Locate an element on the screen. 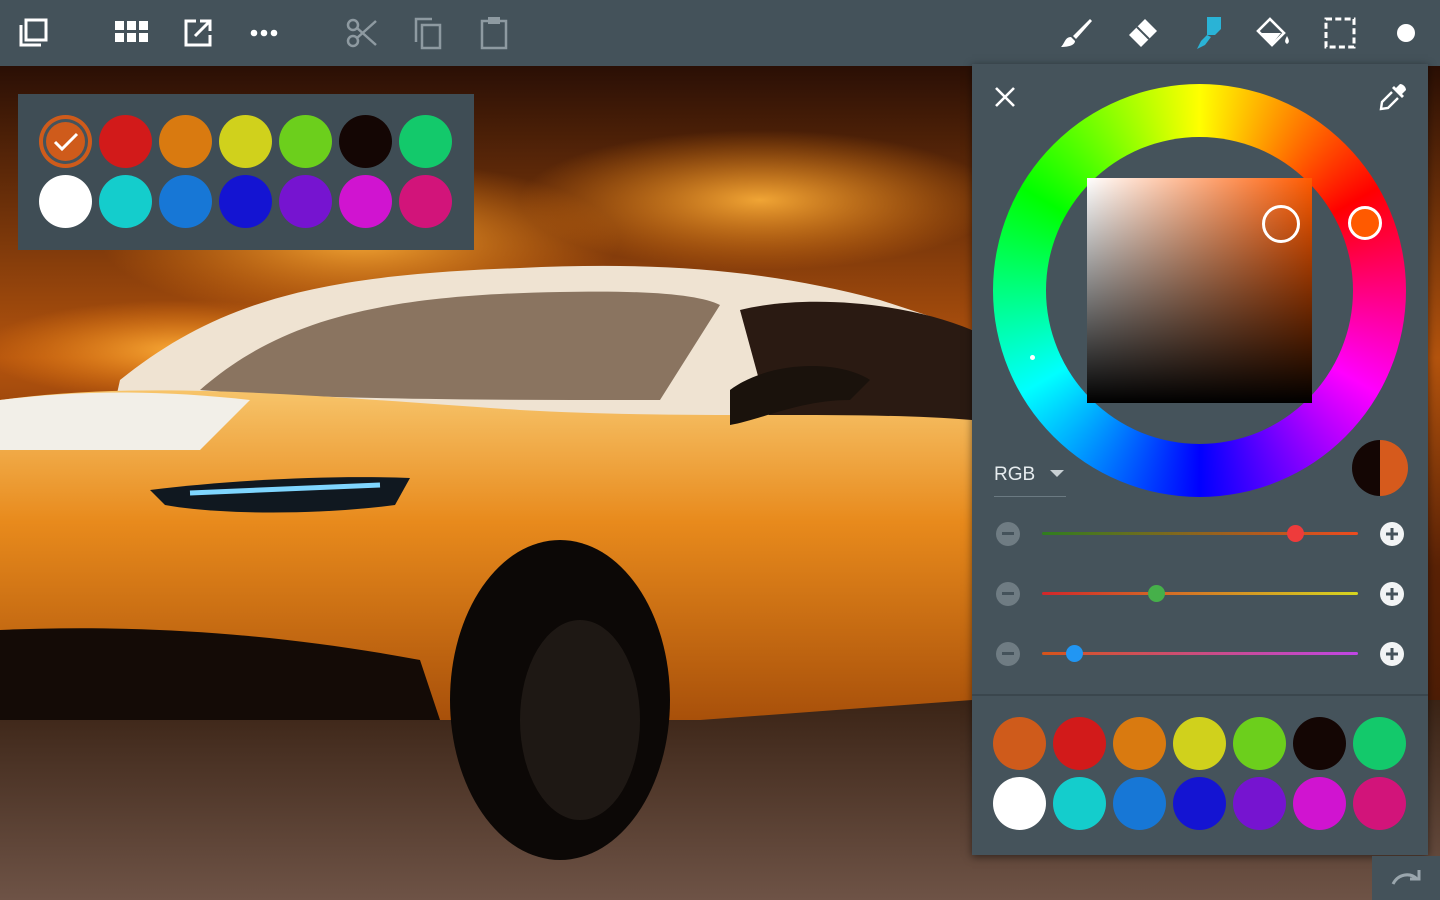 Image resolution: width=1440 pixels, height=900 pixels. more-button is located at coordinates (264, 33).